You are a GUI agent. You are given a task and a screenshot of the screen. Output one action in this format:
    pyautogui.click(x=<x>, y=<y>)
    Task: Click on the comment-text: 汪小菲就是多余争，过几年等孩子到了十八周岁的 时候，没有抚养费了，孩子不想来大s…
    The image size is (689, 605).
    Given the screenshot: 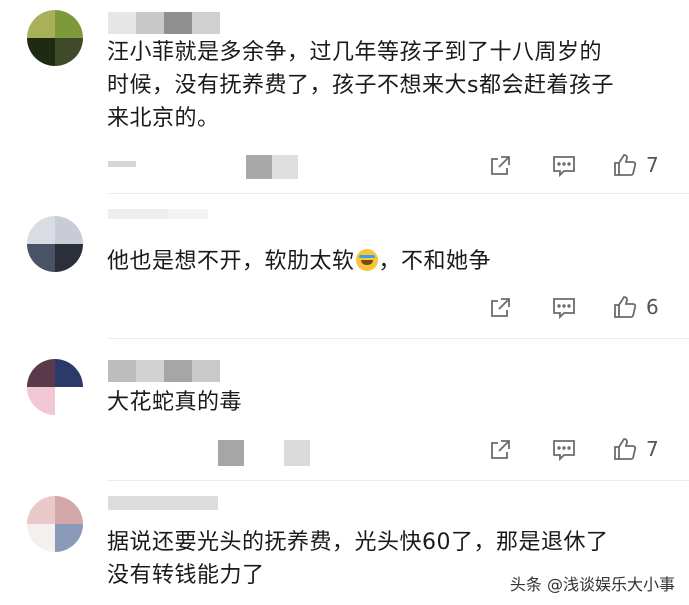 What is the action you would take?
    pyautogui.click(x=360, y=85)
    